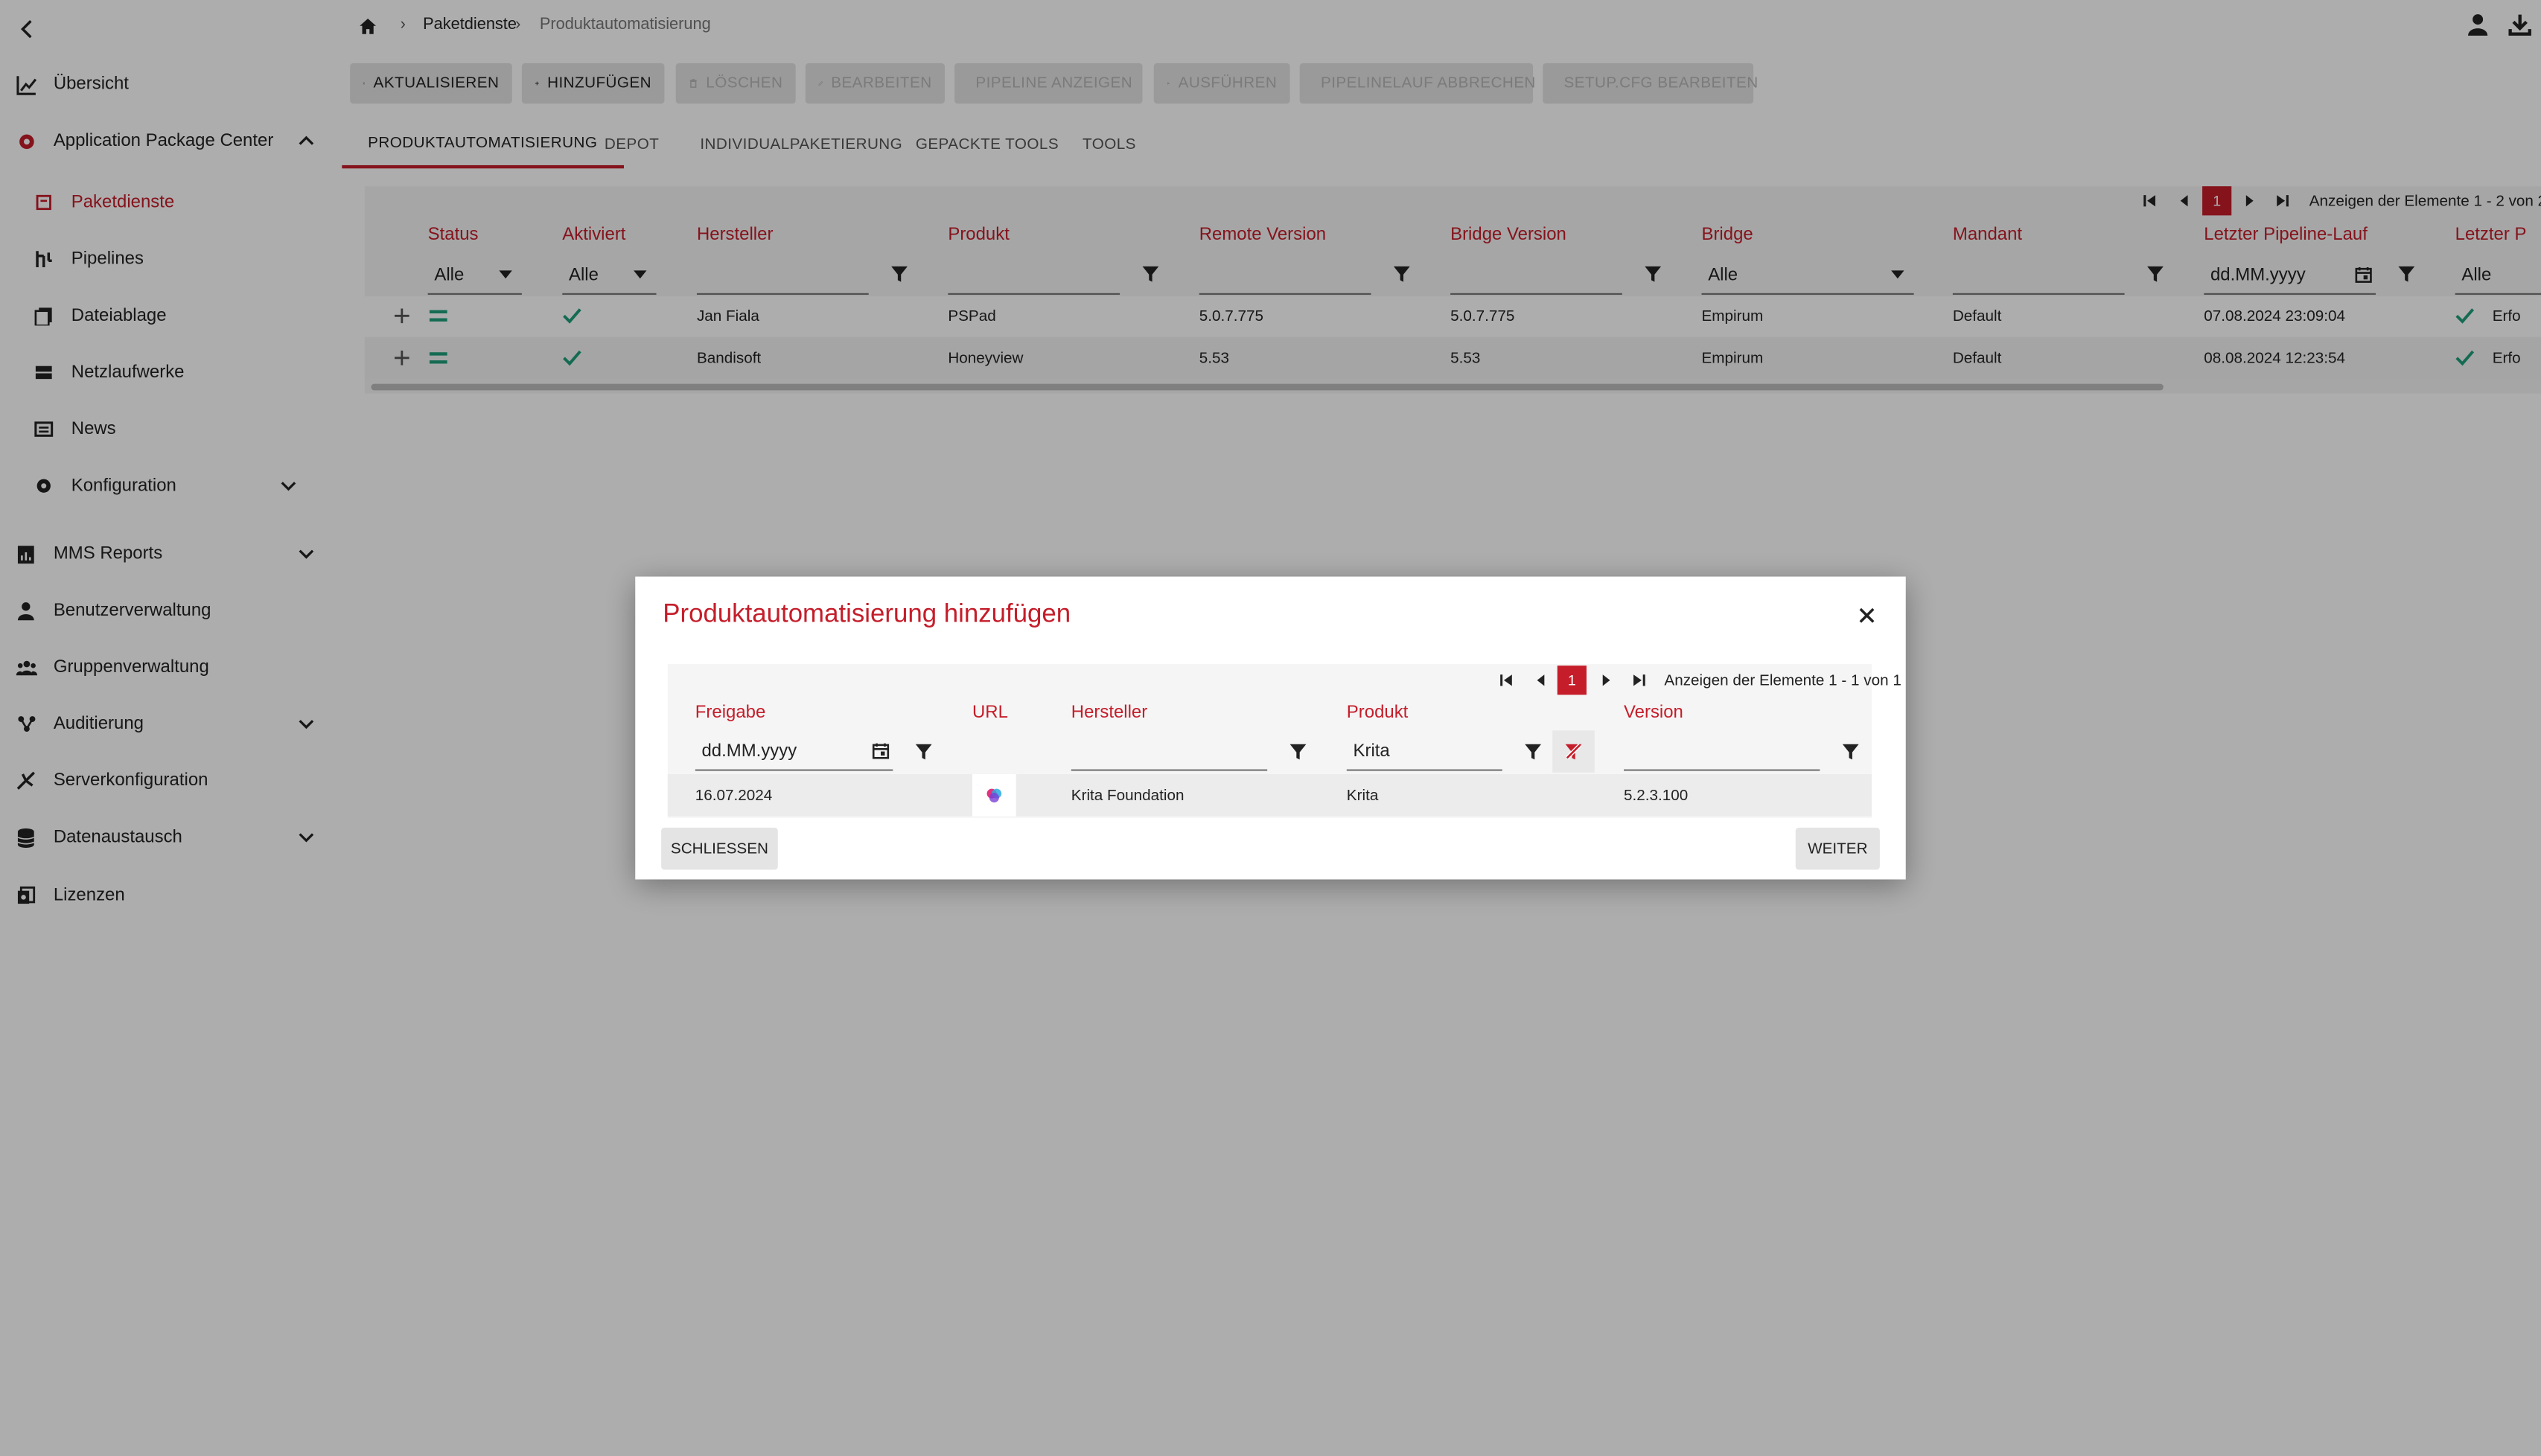 The height and width of the screenshot is (1456, 2541). I want to click on produkt-filter-input: Krita, so click(1424, 751).